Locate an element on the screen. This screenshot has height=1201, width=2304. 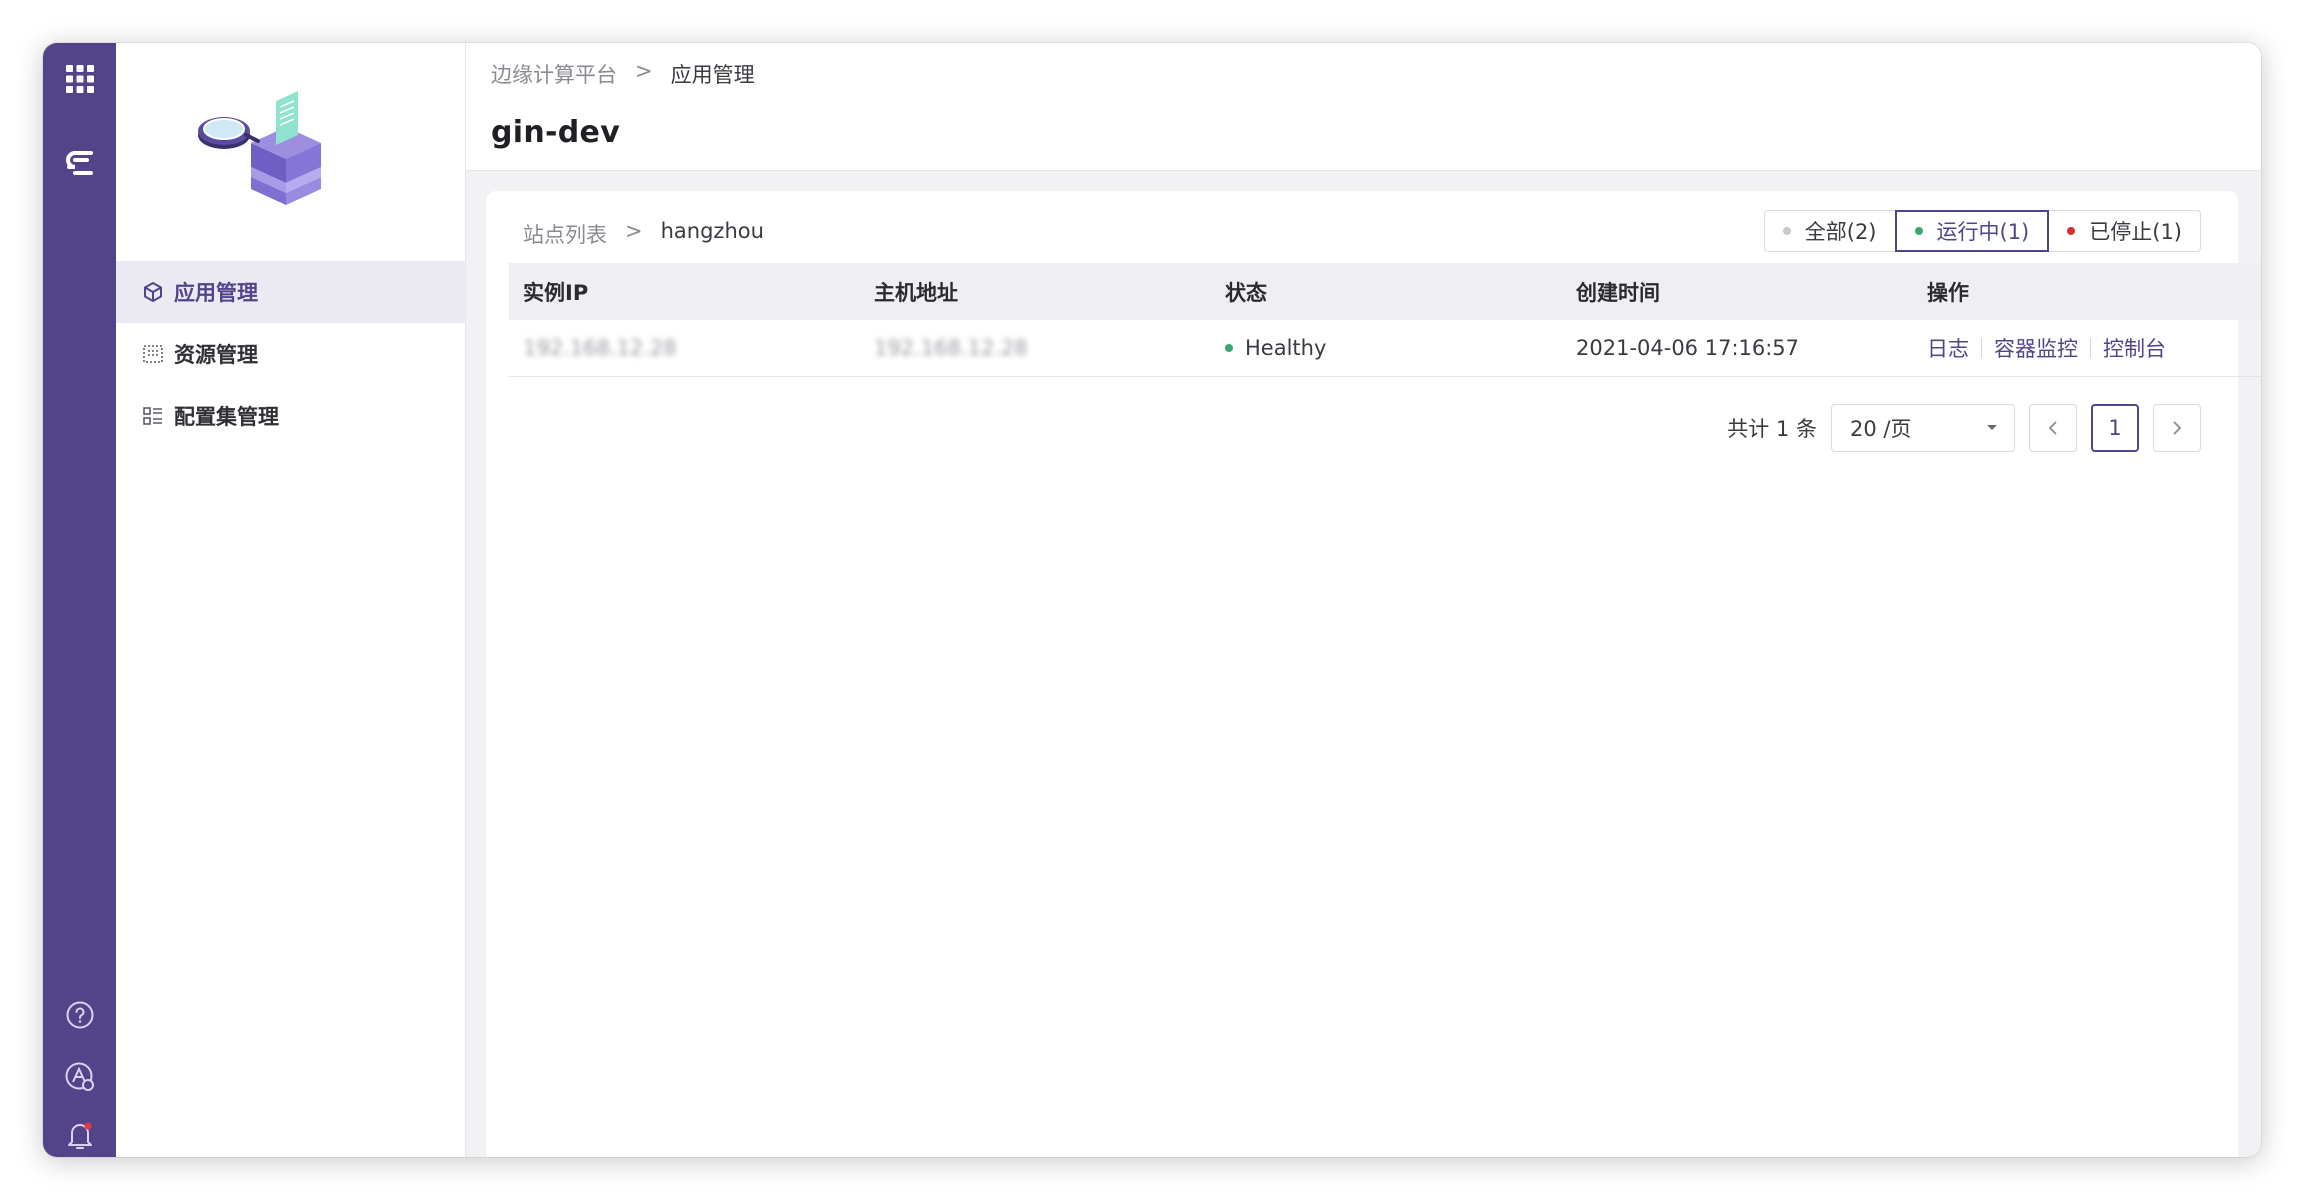
sidebar-item-app-management: 应用管理 is located at coordinates (291, 292).